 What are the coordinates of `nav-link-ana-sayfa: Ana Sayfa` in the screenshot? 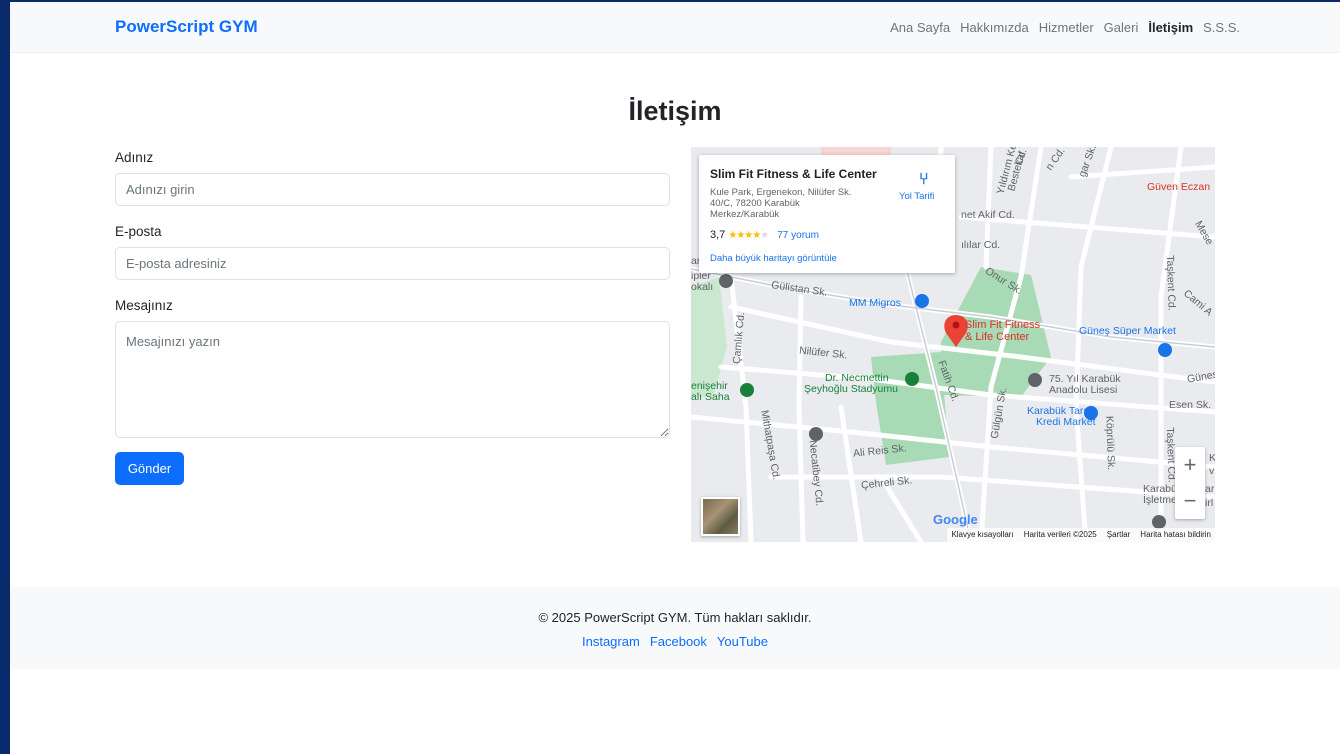 It's located at (920, 27).